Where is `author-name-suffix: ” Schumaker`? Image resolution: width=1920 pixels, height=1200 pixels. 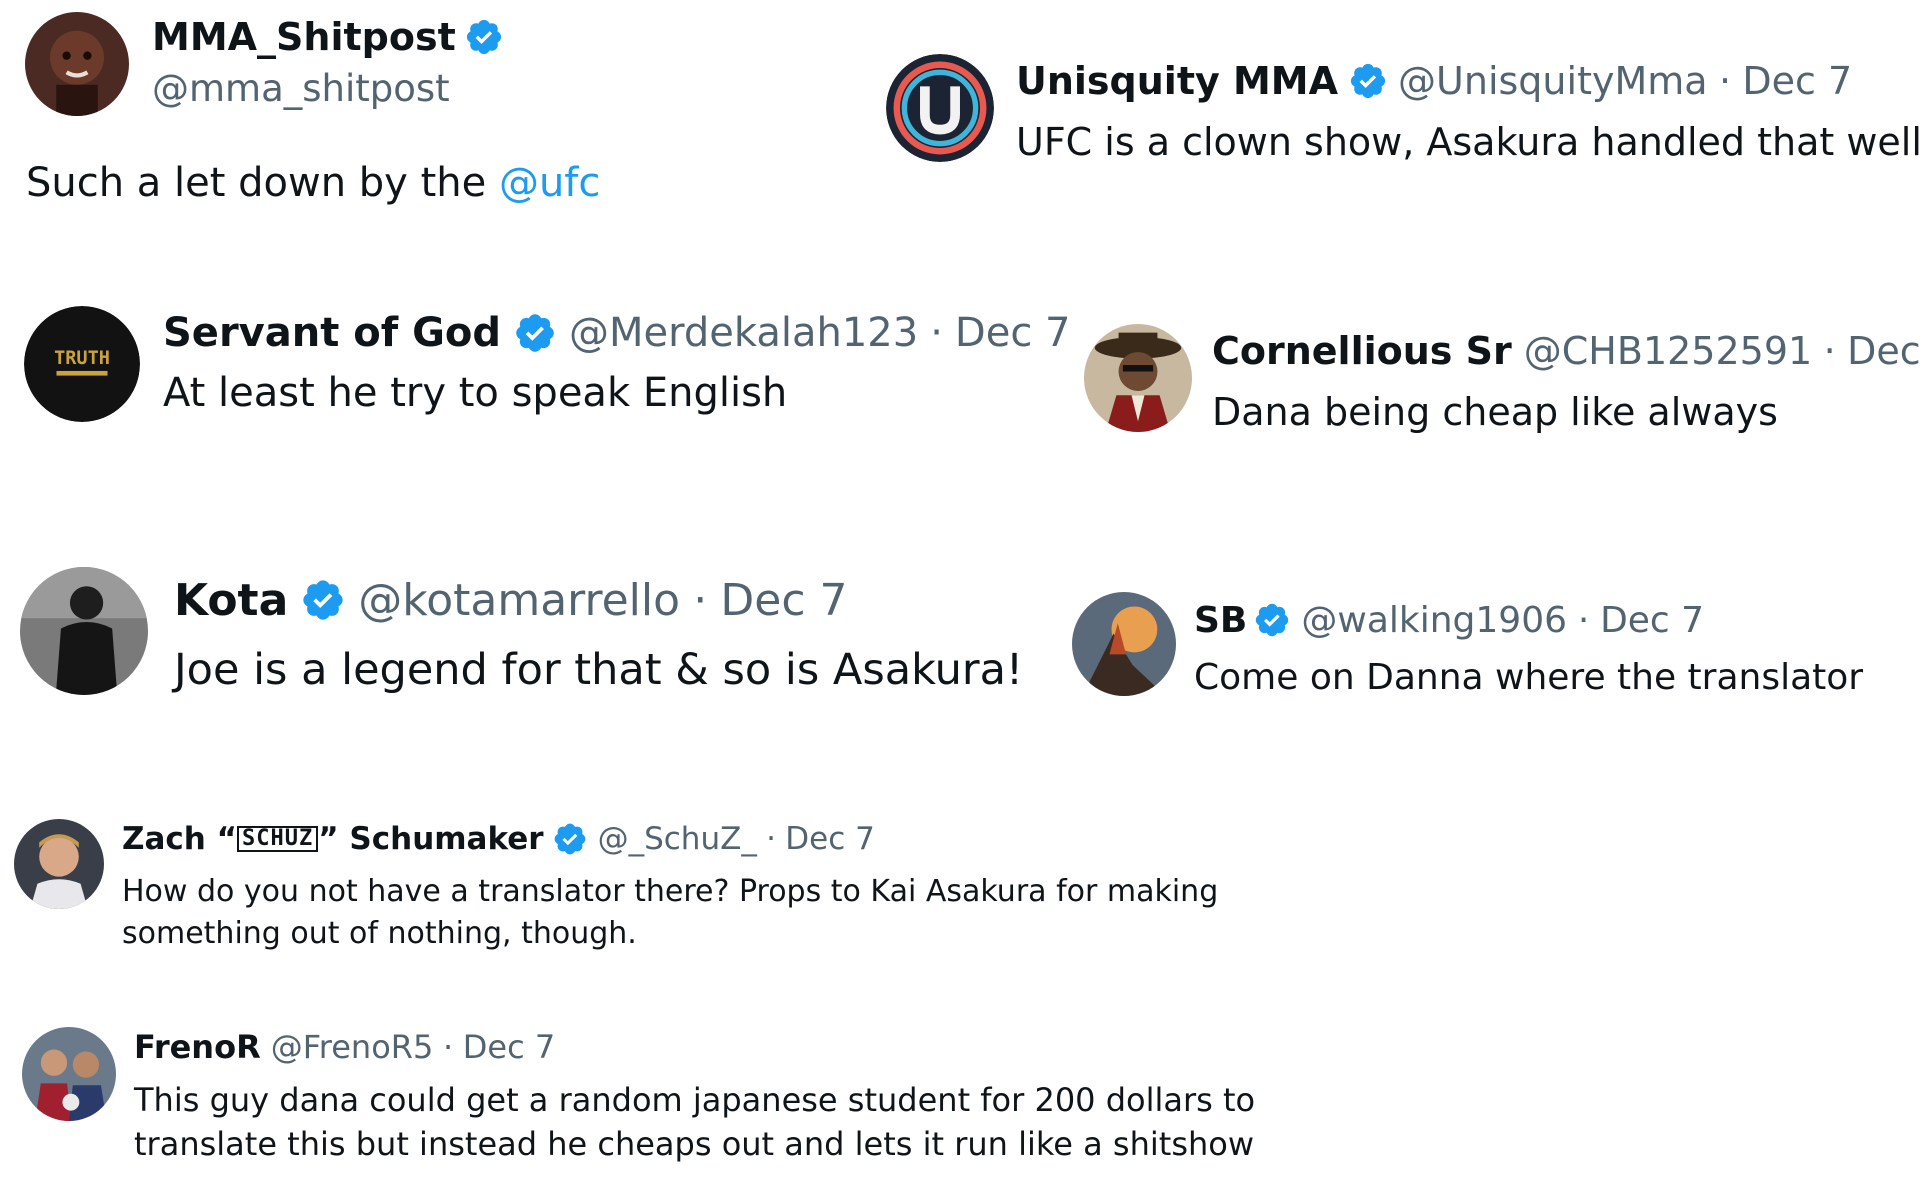
author-name-suffix: ” Schumaker is located at coordinates (430, 839).